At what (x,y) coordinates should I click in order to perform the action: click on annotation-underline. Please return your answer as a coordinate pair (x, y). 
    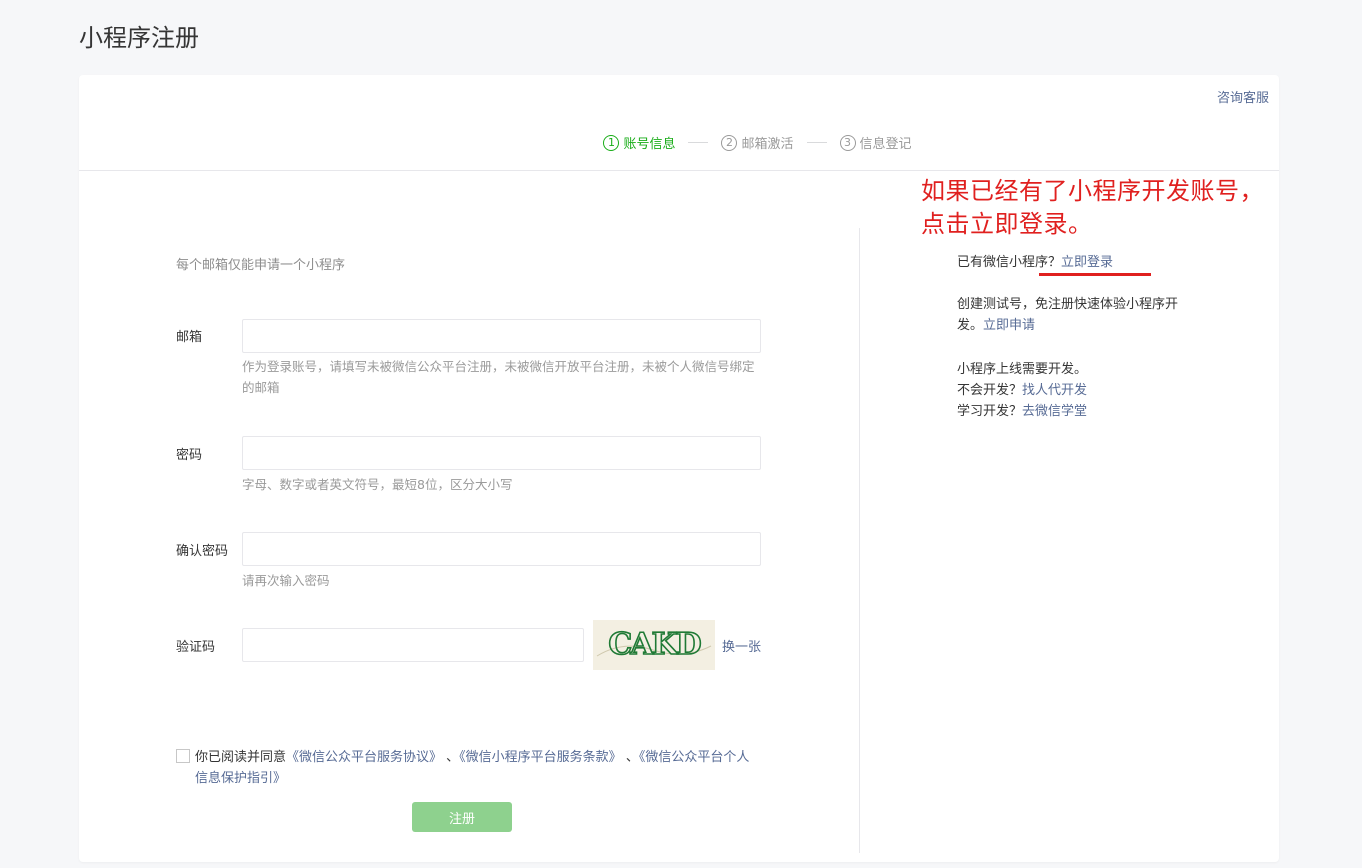
    Looking at the image, I should click on (1095, 274).